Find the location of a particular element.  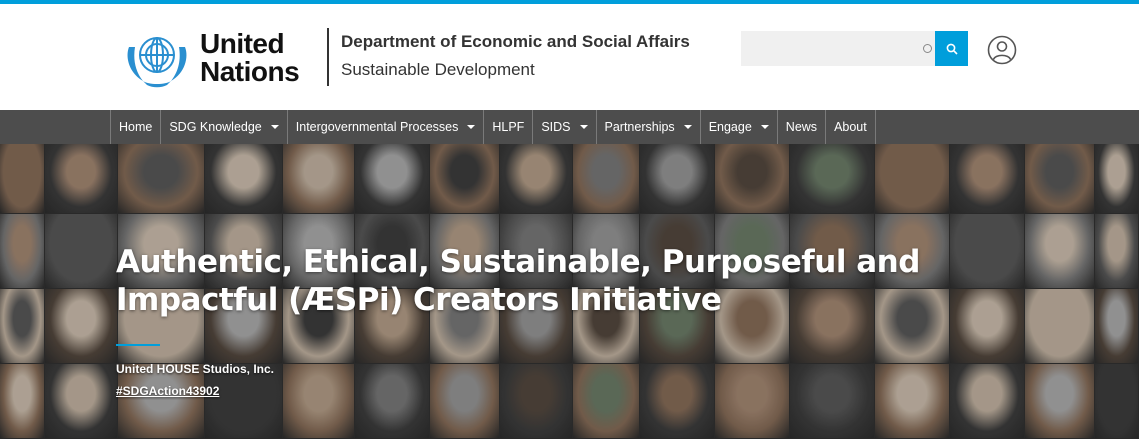

nav-item-label: About is located at coordinates (850, 127).